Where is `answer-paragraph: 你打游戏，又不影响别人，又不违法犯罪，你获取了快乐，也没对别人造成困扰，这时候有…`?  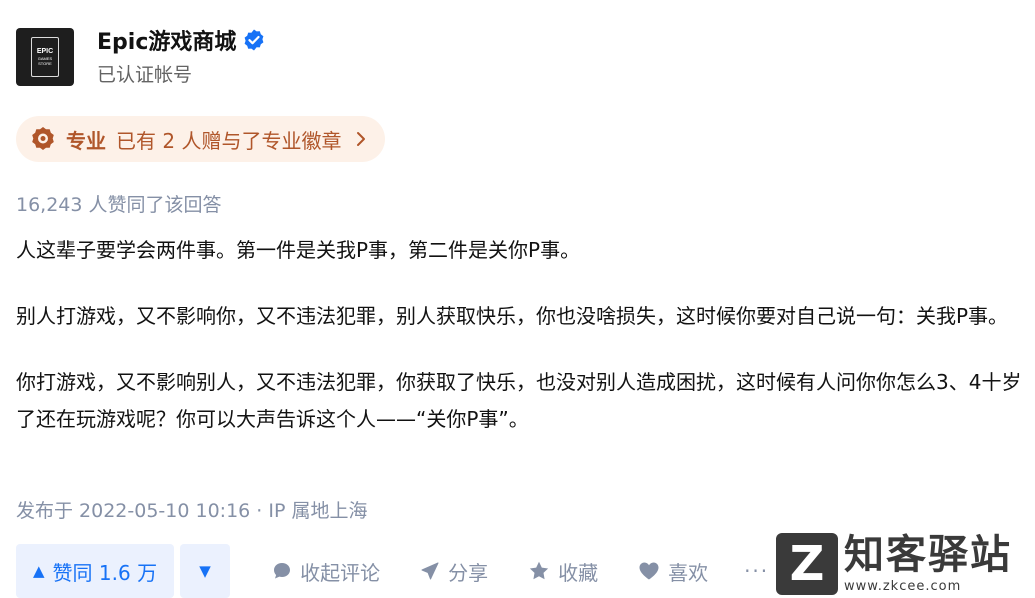 answer-paragraph: 你打游戏，又不影响别人，又不违法犯罪，你获取了快乐，也没对别人造成困扰，这时候有… is located at coordinates (519, 400).